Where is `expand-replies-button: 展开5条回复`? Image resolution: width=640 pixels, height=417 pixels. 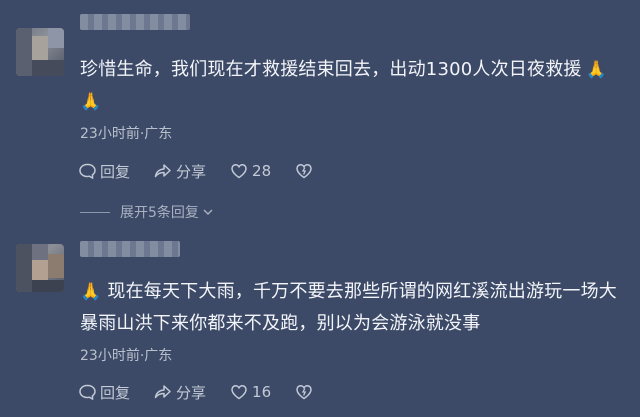
expand-replies-button: 展开5条回复 is located at coordinates (147, 212).